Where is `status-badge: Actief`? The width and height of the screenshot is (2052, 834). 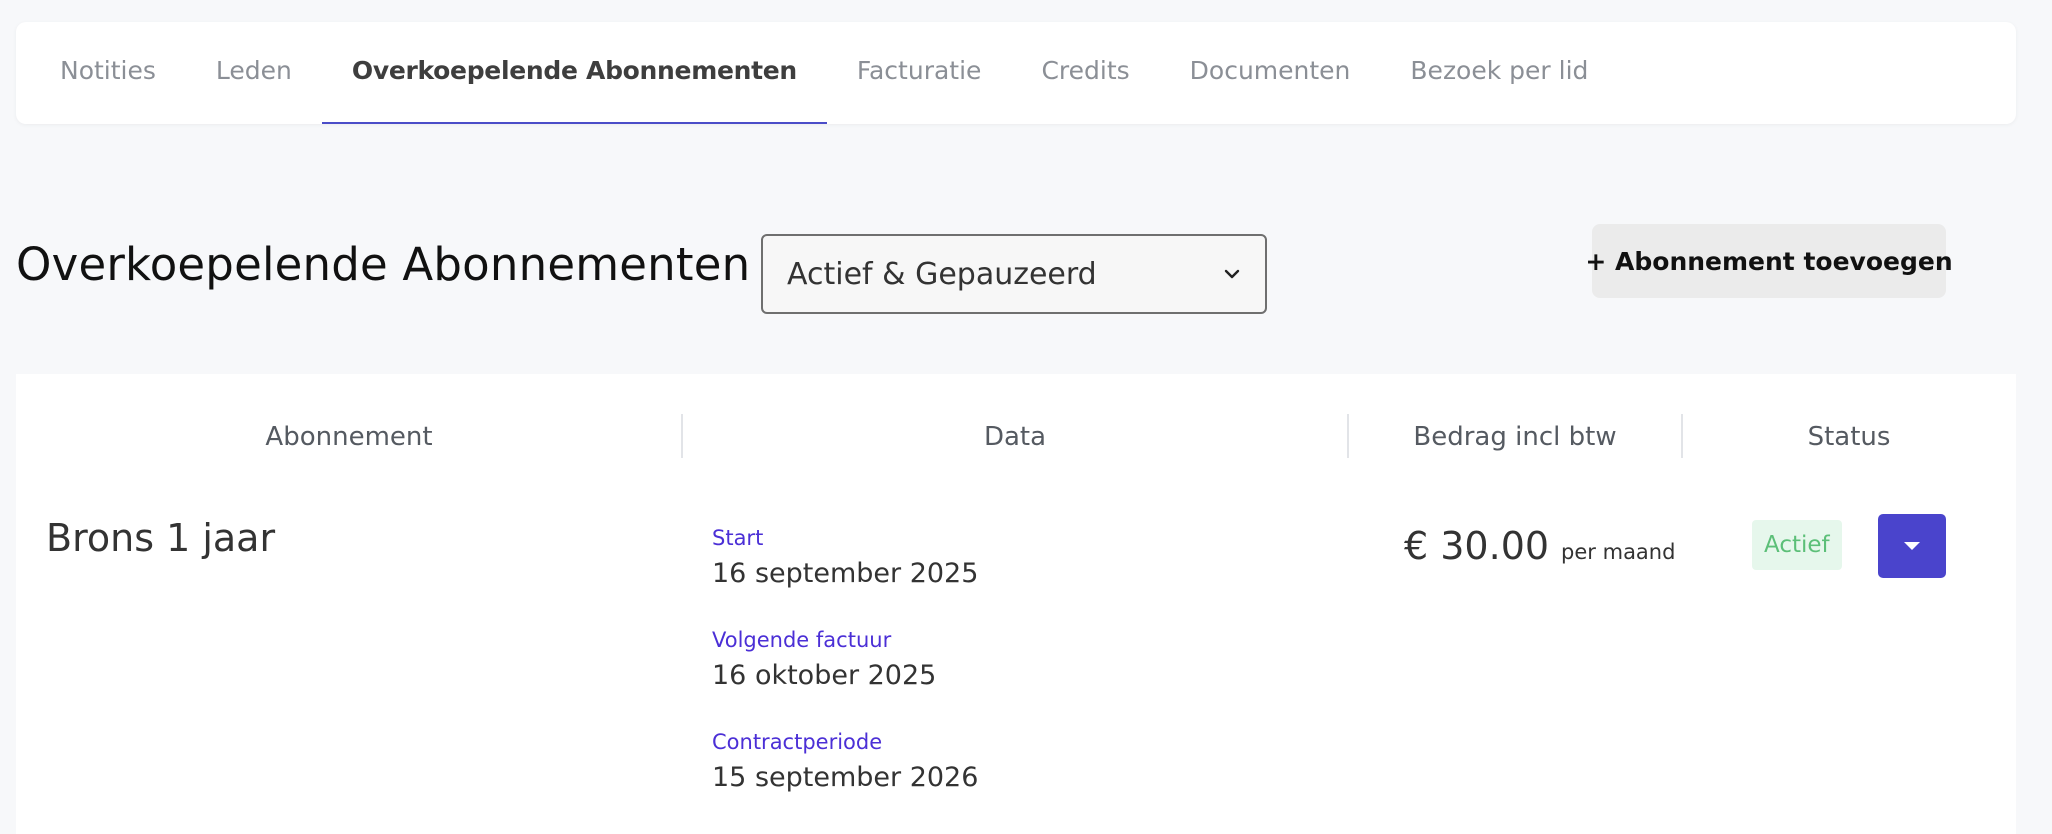
status-badge: Actief is located at coordinates (1797, 545).